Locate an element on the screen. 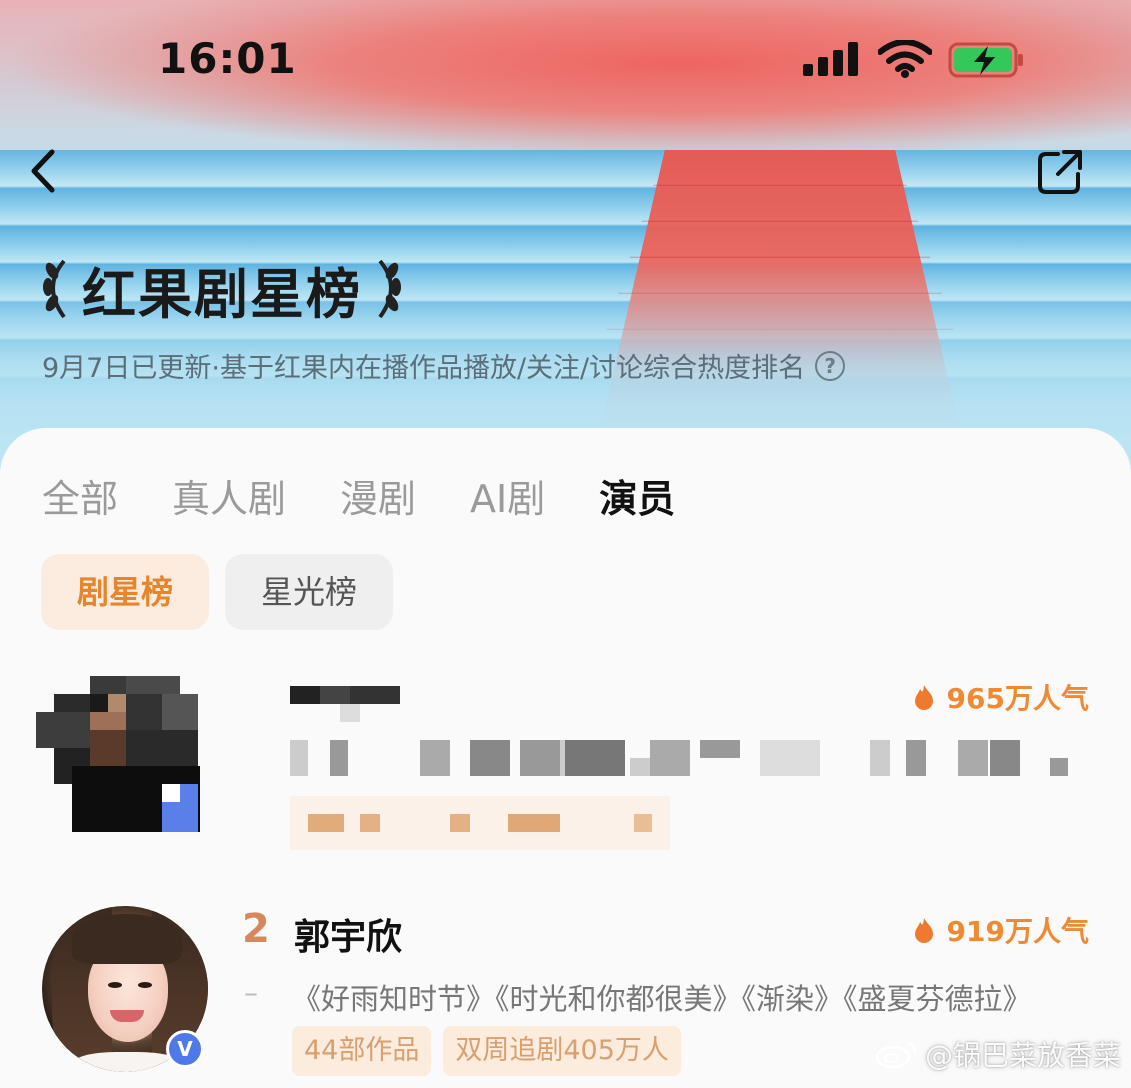  watermark: @锅巴菜放香菜 is located at coordinates (998, 1054).